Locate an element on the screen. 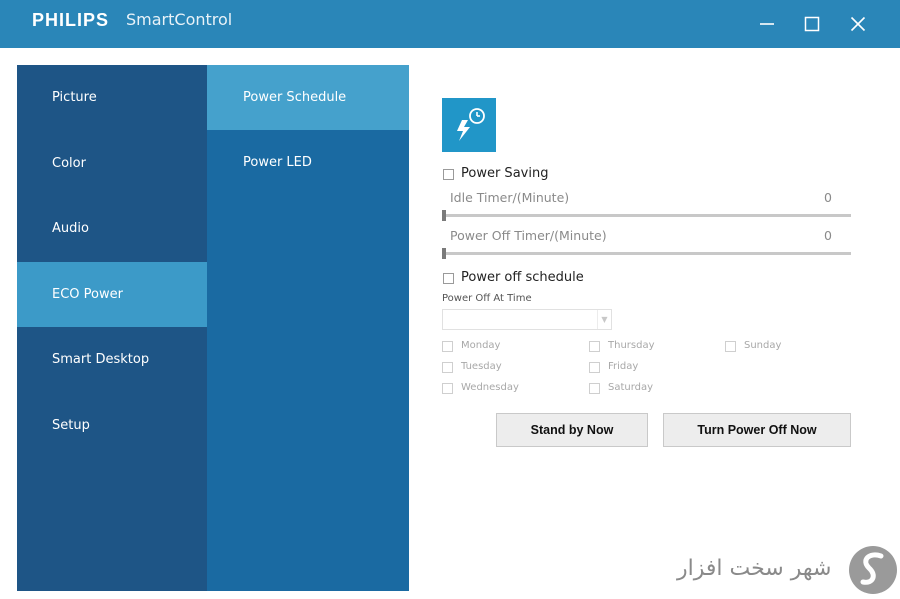 The width and height of the screenshot is (900, 599). day-label-tuesday: Tuesday is located at coordinates (481, 366).